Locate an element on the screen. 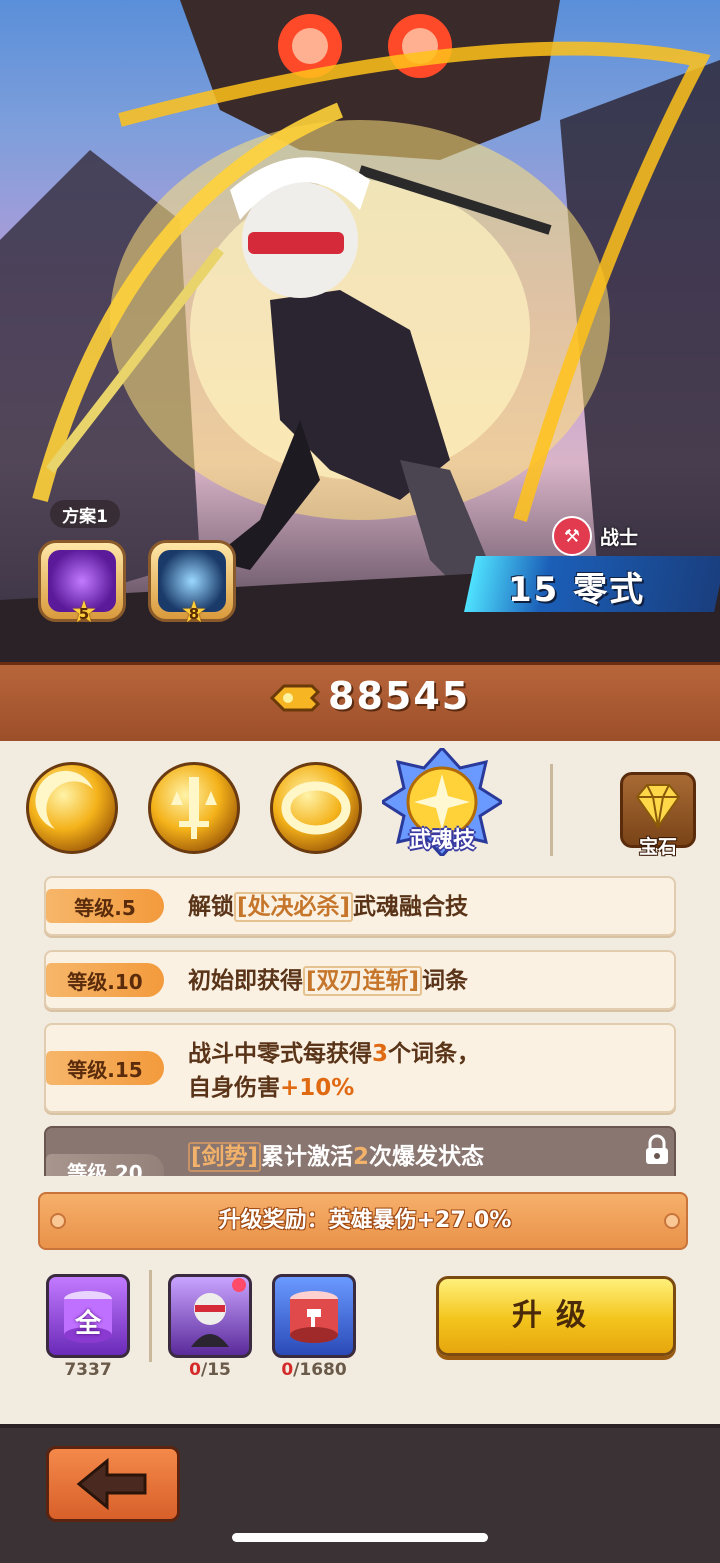 Image resolution: width=720 pixels, height=1563 pixels. level-badge: 等级.20 is located at coordinates (105, 1165).